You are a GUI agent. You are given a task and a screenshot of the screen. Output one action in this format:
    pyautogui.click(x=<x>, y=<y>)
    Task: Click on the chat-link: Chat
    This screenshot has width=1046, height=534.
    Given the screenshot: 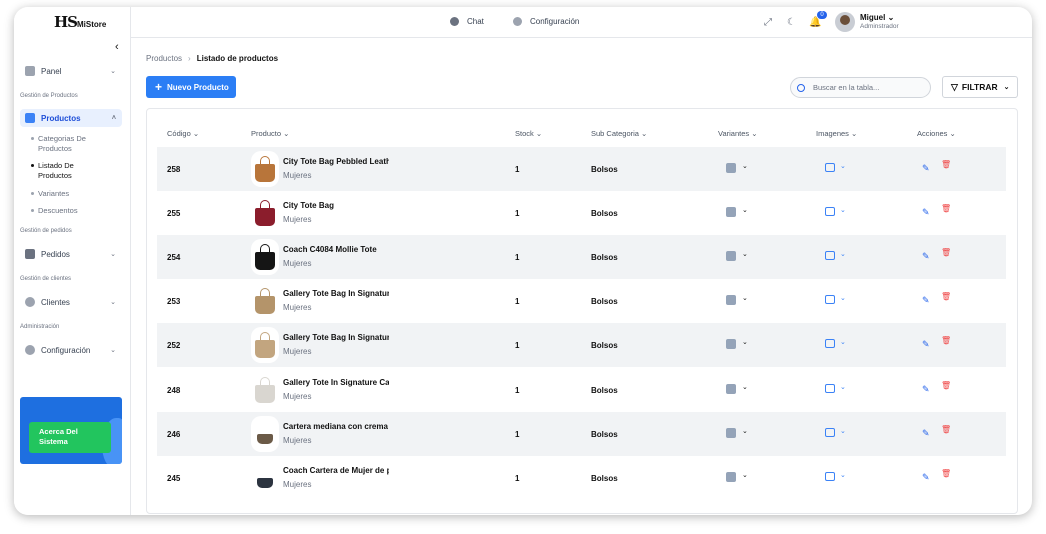 What is the action you would take?
    pyautogui.click(x=467, y=21)
    